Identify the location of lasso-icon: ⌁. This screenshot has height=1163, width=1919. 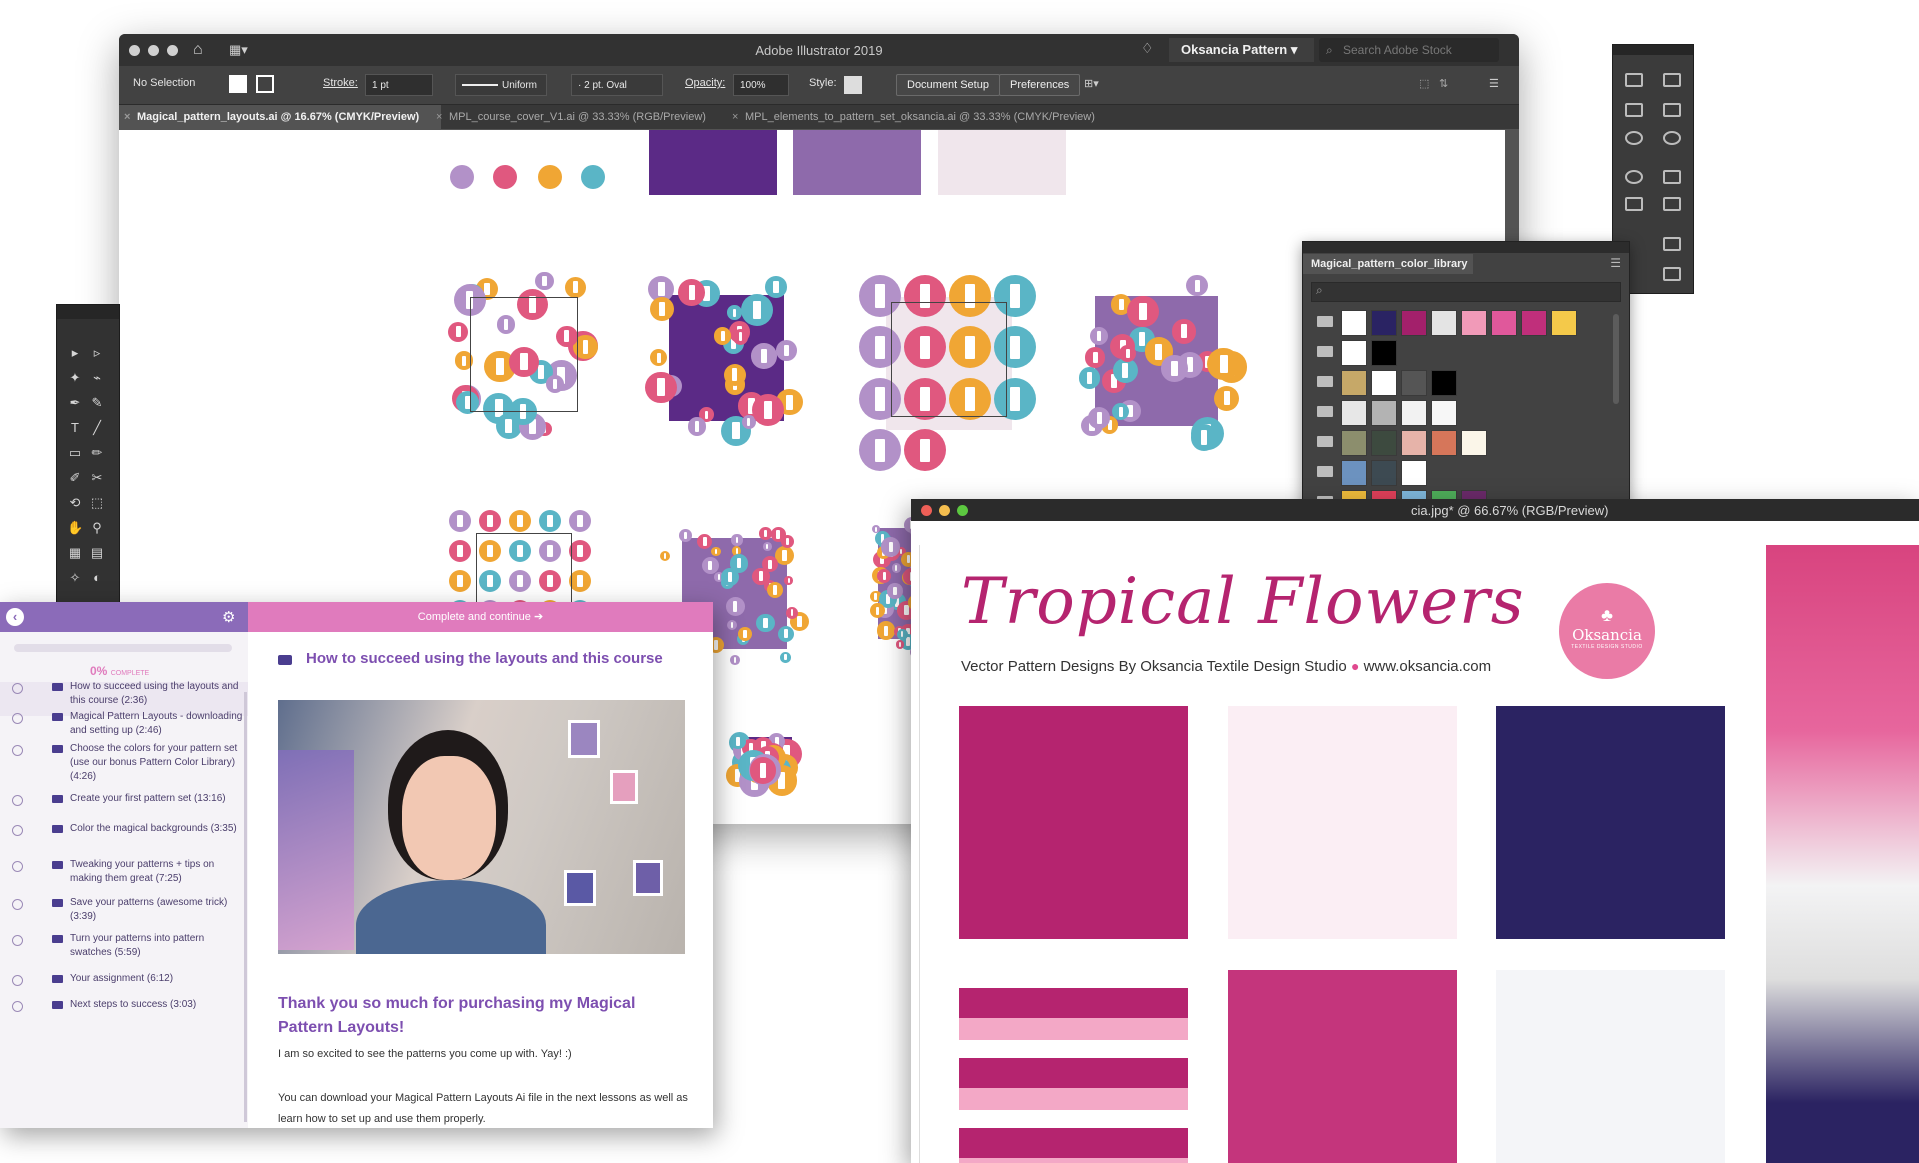
(97, 378).